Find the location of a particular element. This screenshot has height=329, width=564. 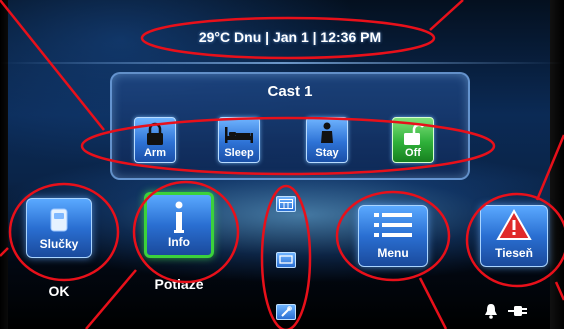

device-icon is located at coordinates (59, 220).